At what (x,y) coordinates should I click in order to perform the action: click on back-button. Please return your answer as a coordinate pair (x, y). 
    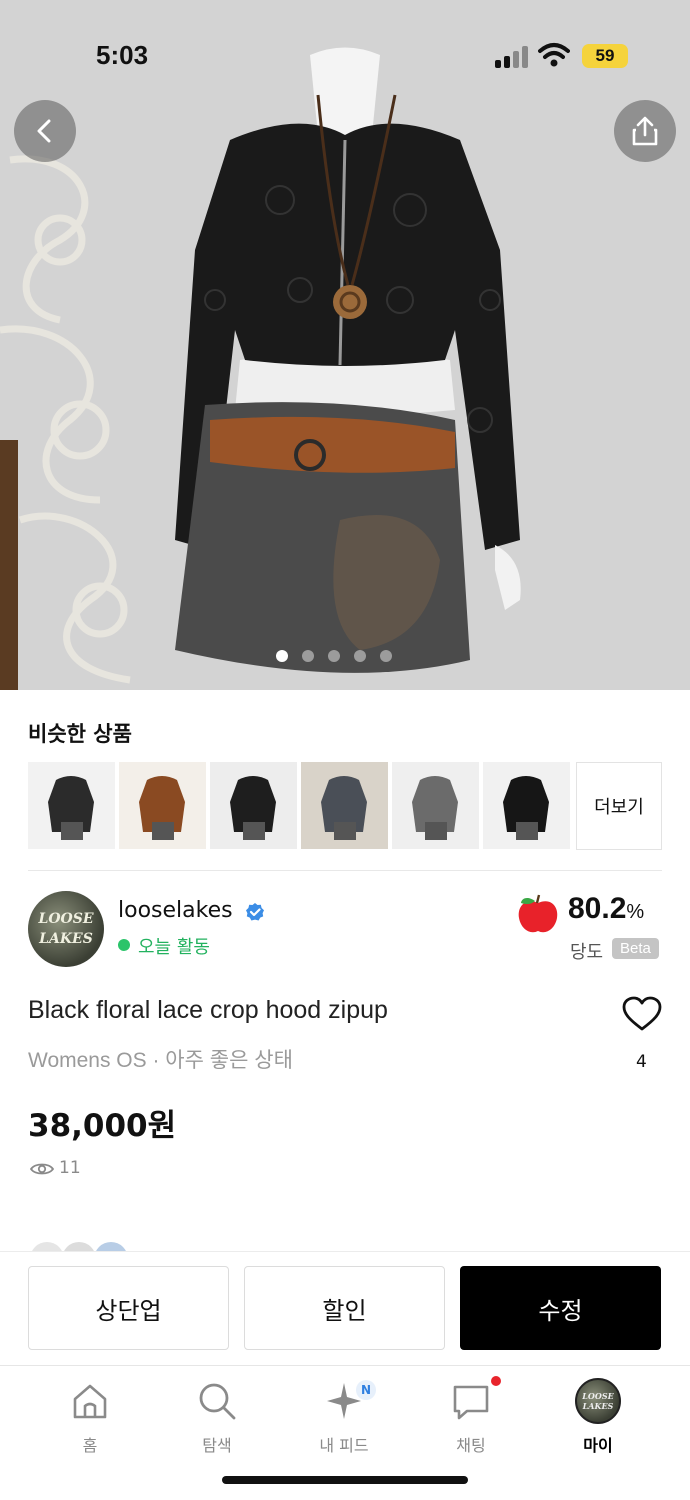
    Looking at the image, I should click on (45, 131).